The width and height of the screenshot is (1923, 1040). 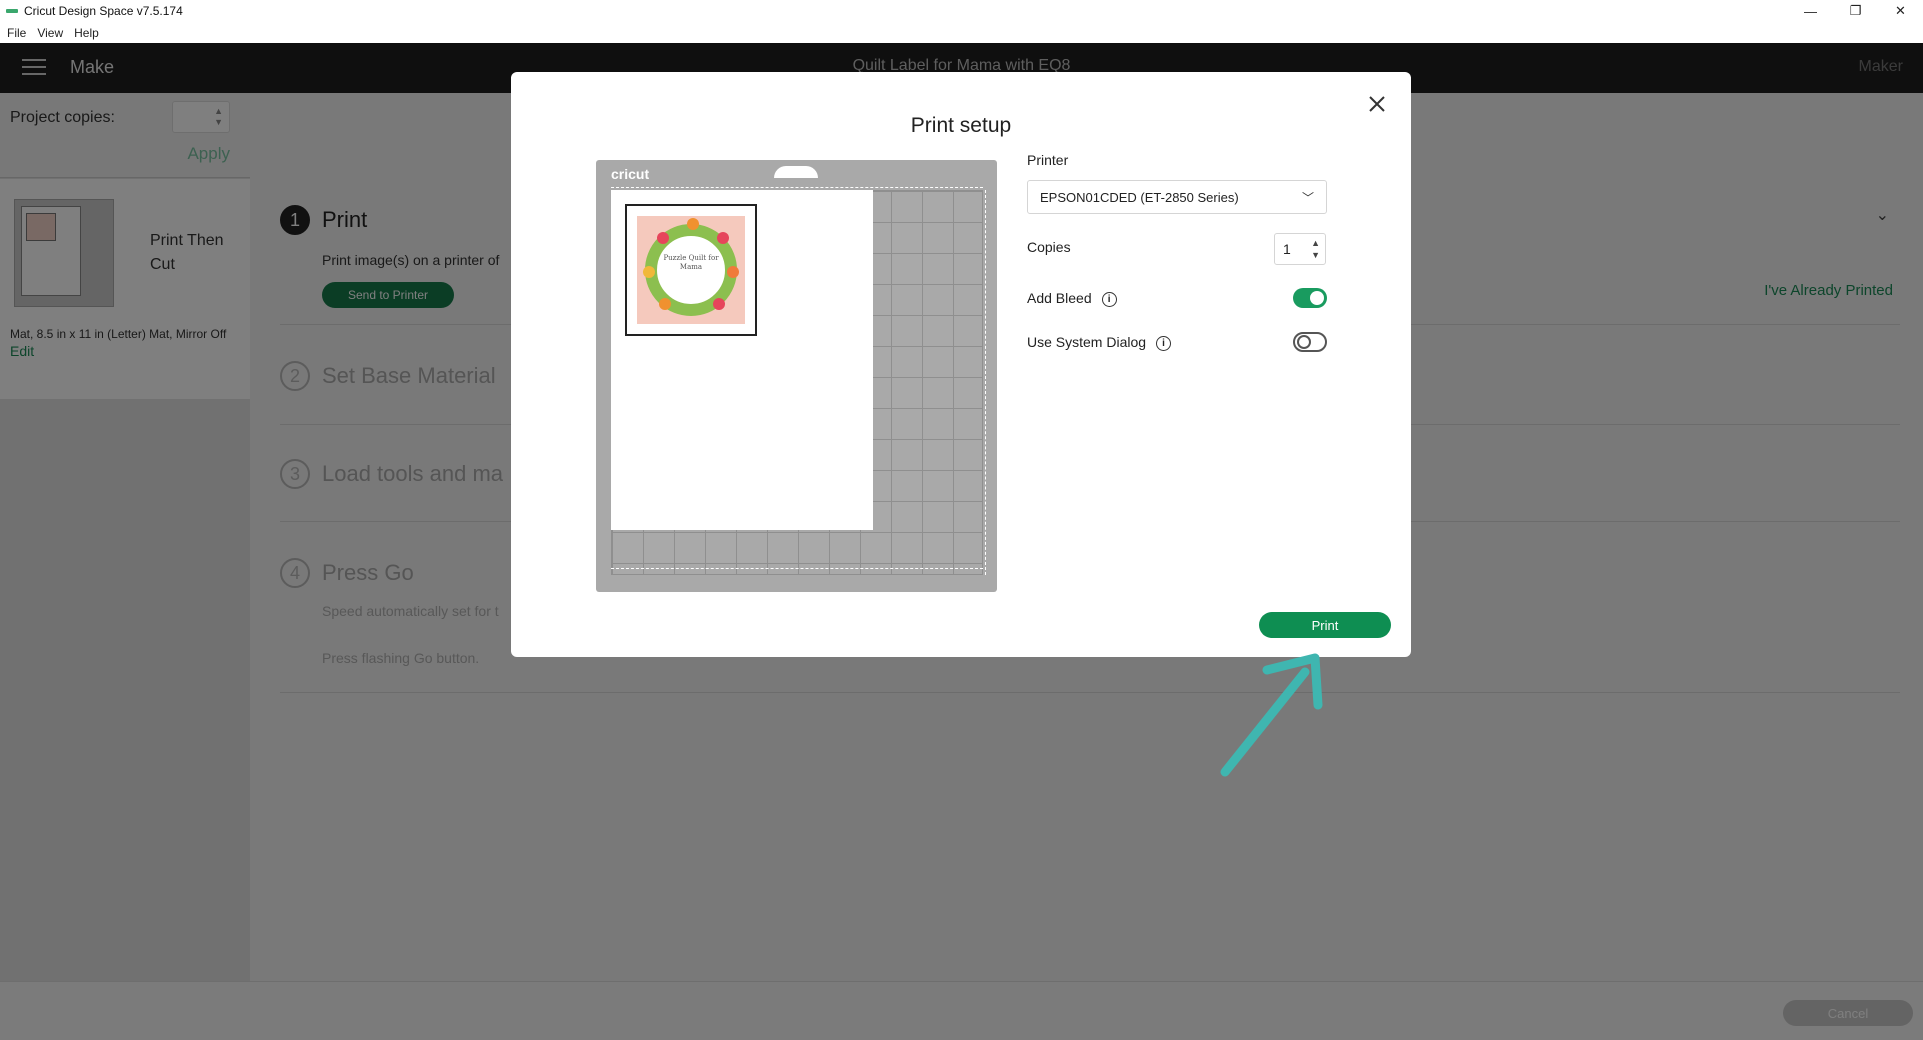 I want to click on menu-bar: File View Help, so click(x=961, y=32).